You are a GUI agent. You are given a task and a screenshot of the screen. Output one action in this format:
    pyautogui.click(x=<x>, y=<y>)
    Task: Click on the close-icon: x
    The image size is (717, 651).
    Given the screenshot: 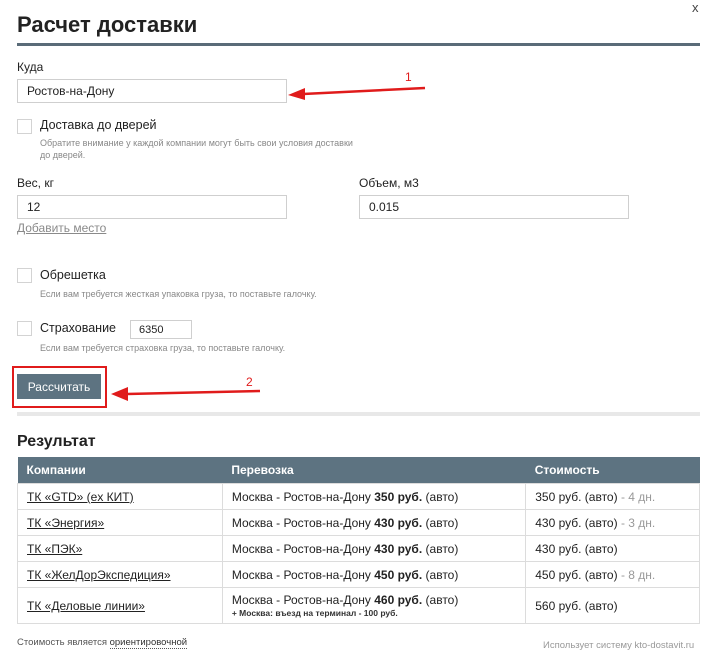 What is the action you would take?
    pyautogui.click(x=695, y=7)
    